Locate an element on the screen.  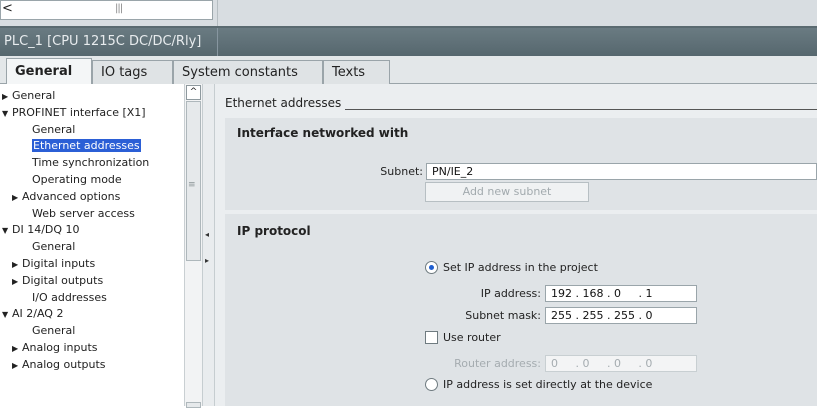
nav-item-label: Analog outputs is located at coordinates (64, 364).